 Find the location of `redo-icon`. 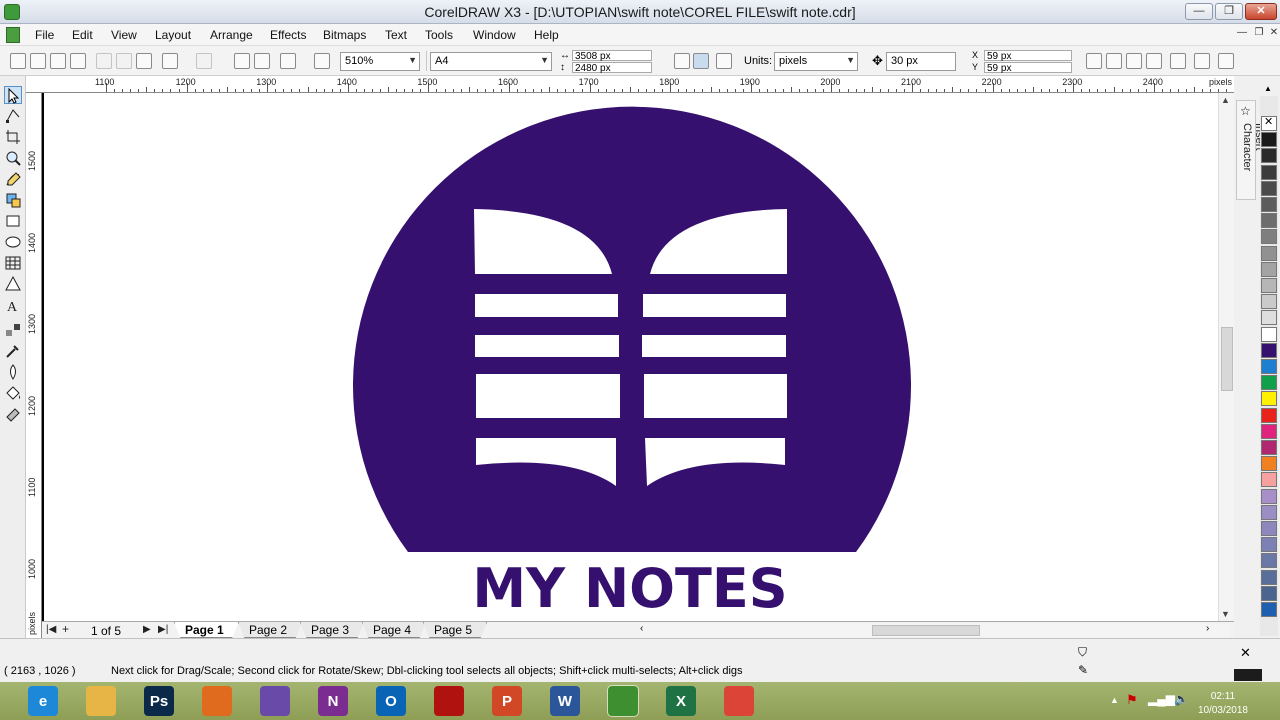

redo-icon is located at coordinates (204, 61).